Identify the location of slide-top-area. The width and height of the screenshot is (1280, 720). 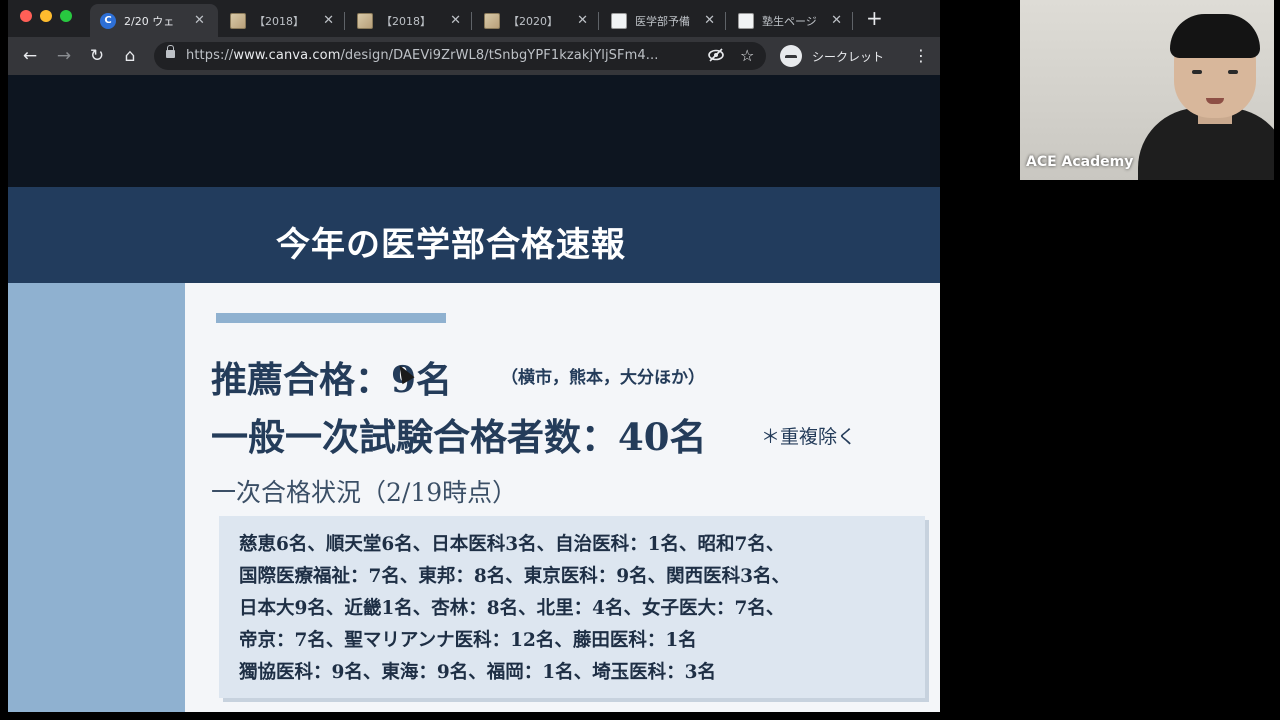
(474, 131).